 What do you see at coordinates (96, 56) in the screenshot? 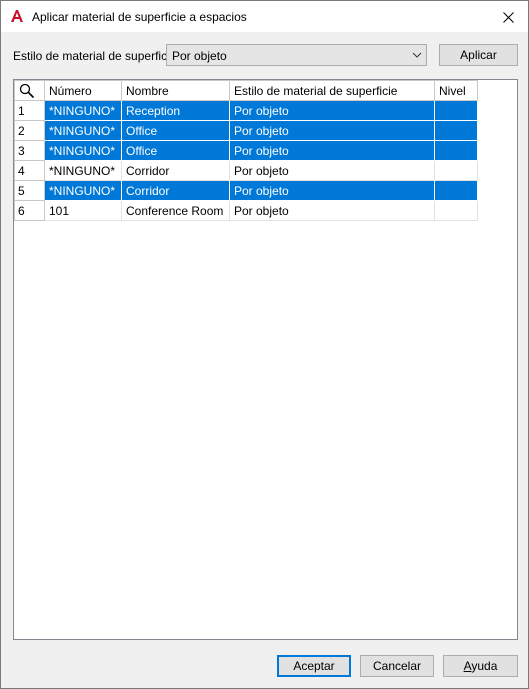
I see `surface-style-label: Estilo de material de superficie:` at bounding box center [96, 56].